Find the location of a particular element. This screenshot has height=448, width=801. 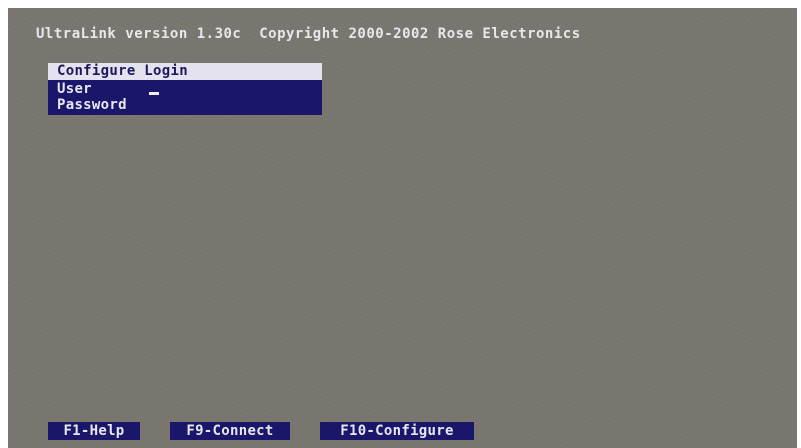

dialog-title: Configure Login is located at coordinates (185, 71).